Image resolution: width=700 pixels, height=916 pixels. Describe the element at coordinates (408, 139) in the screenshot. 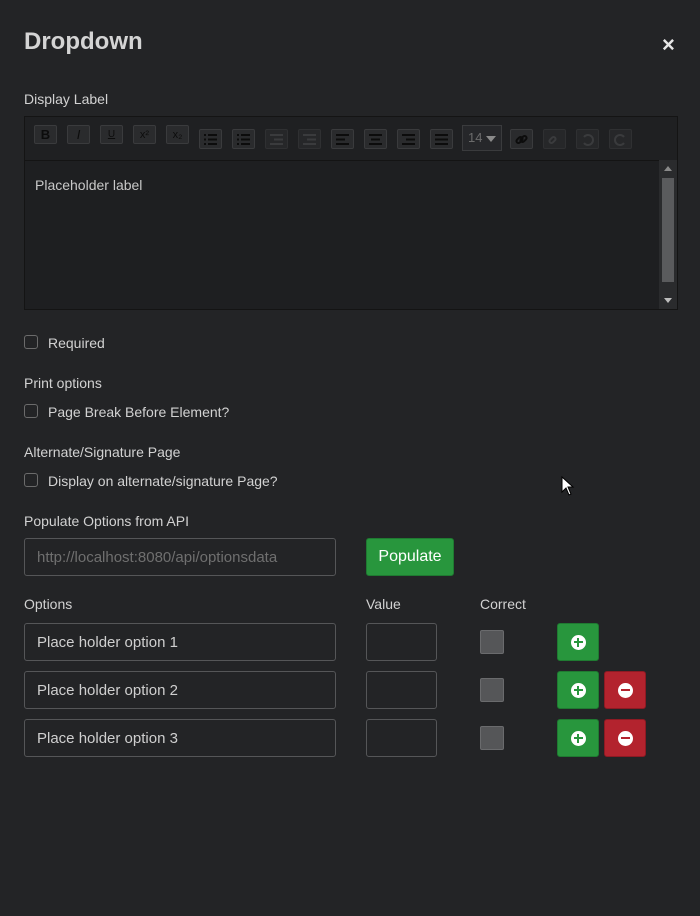

I see `align-right-icon` at that location.